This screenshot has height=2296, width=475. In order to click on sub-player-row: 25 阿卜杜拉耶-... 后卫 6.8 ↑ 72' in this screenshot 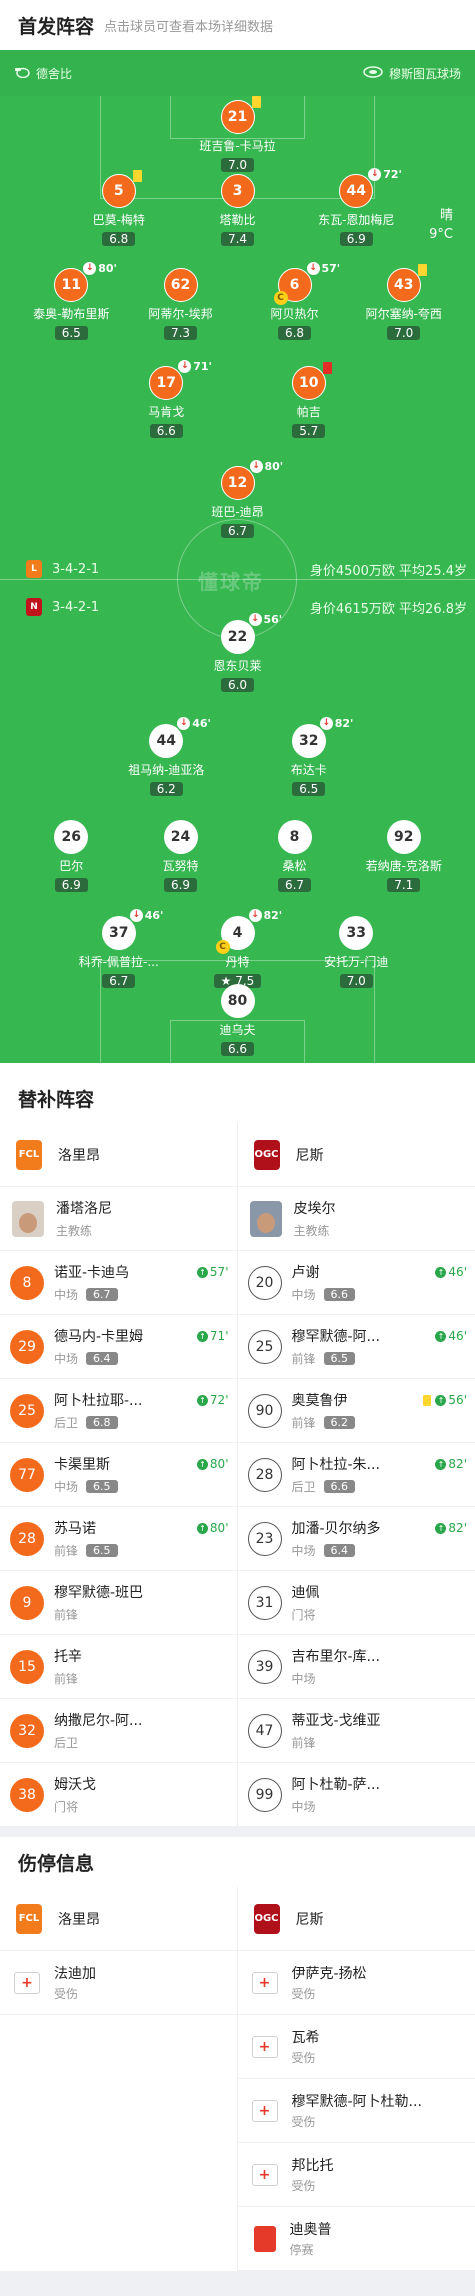, I will do `click(118, 1411)`.